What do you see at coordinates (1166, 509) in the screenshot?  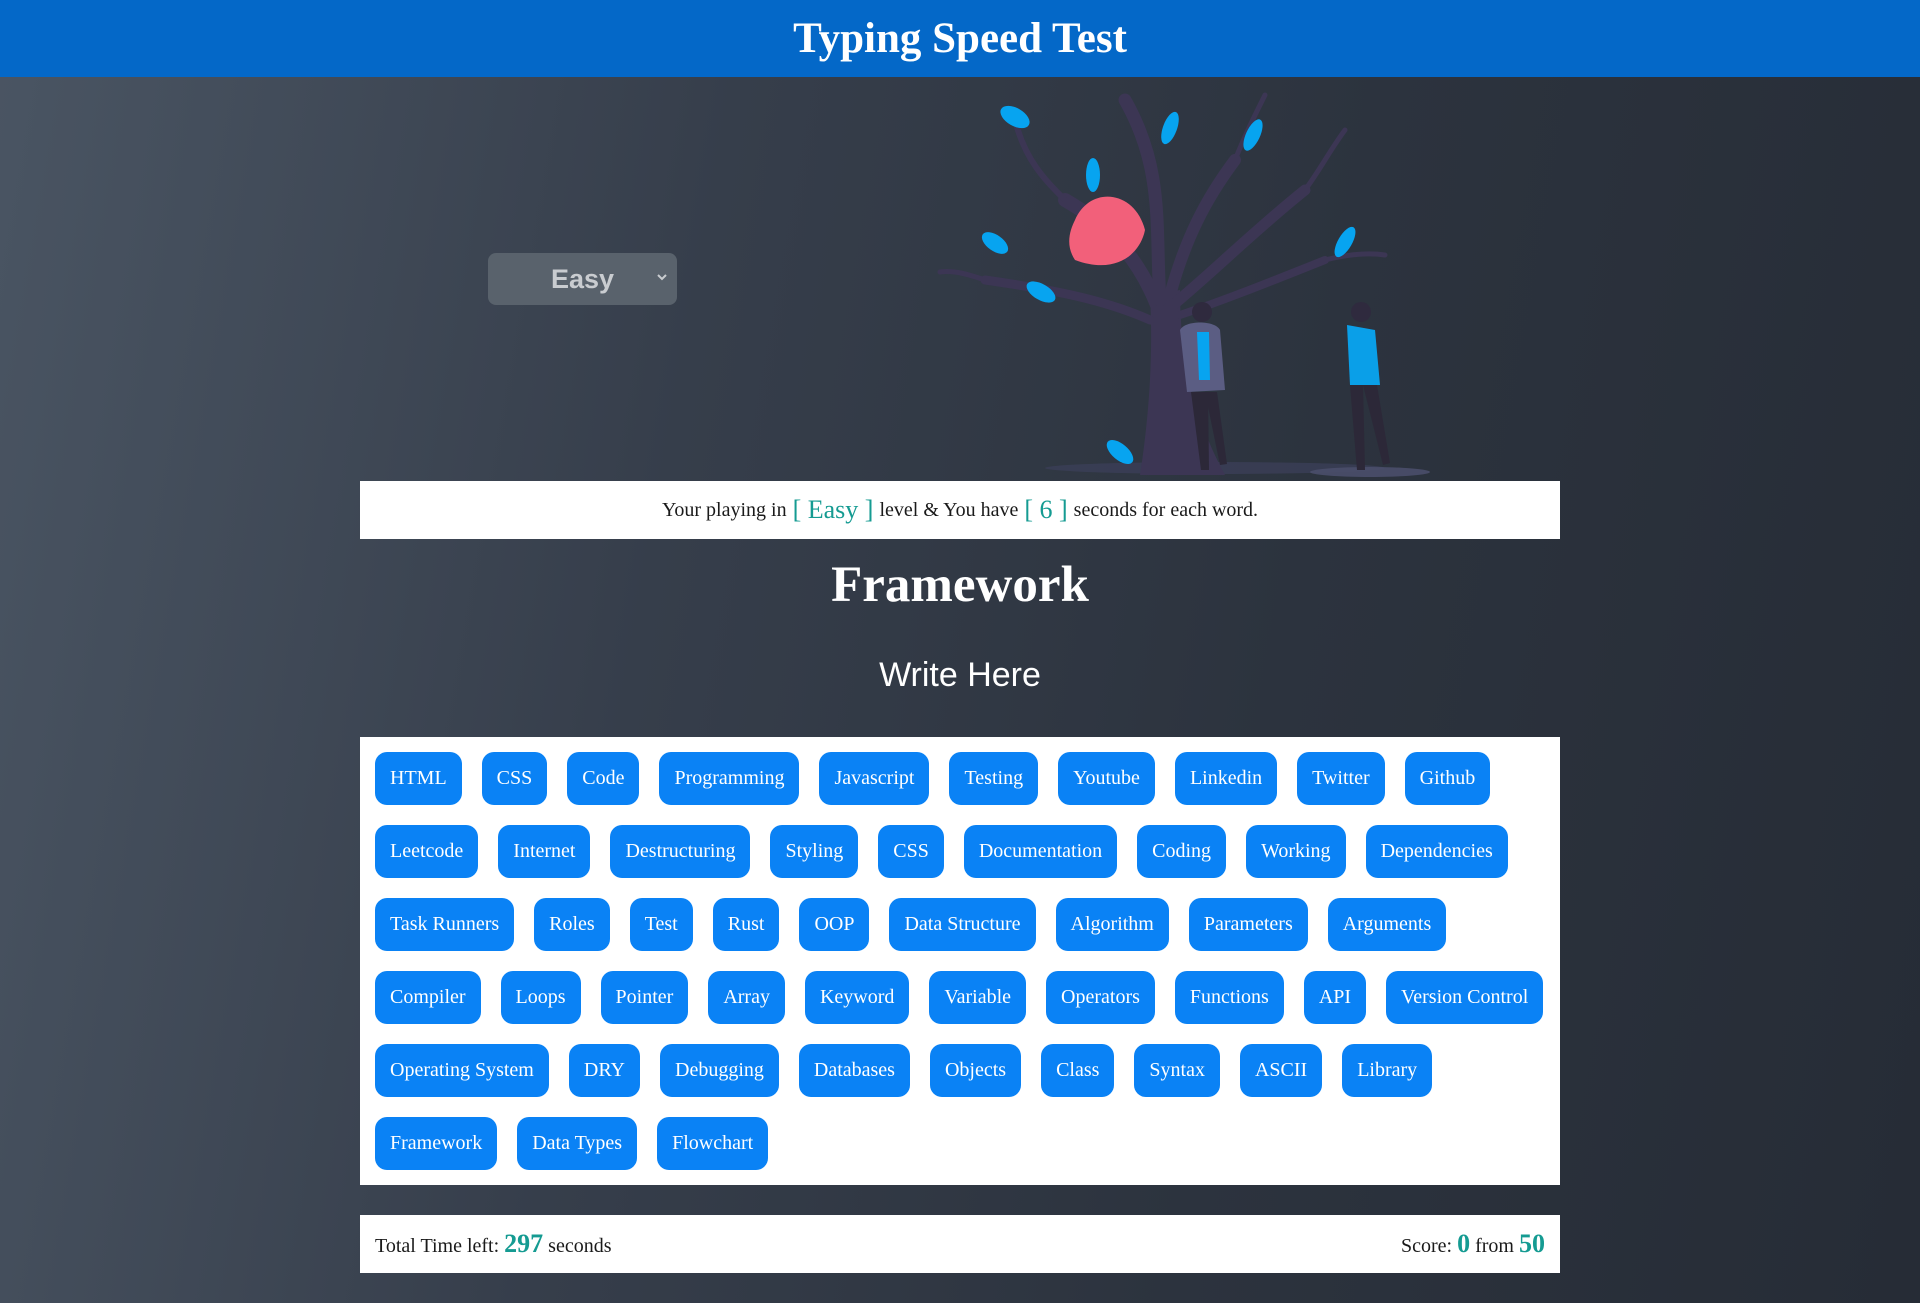 I see `info-suffix: seconds for each word.` at bounding box center [1166, 509].